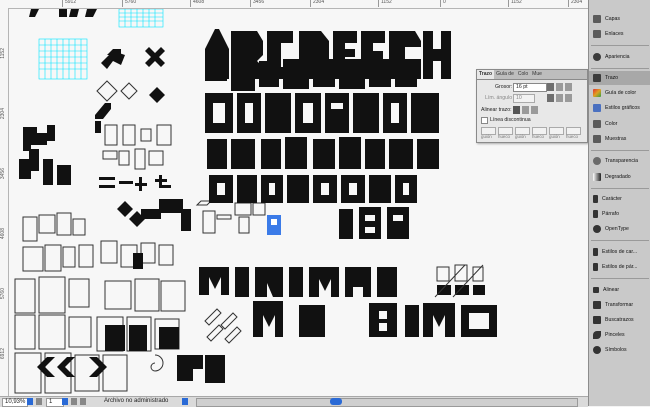  I want to click on dock-item-stroke: Trazo, so click(619, 78).